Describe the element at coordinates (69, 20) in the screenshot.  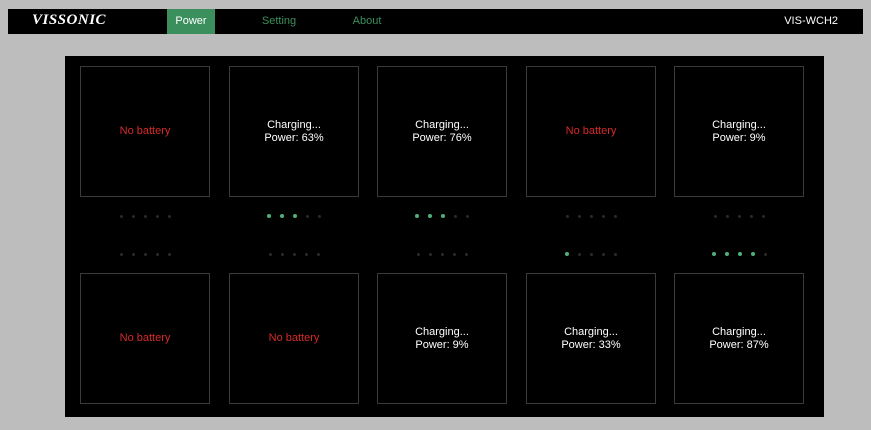
I see `vissonic-logo: VISSONIC` at that location.